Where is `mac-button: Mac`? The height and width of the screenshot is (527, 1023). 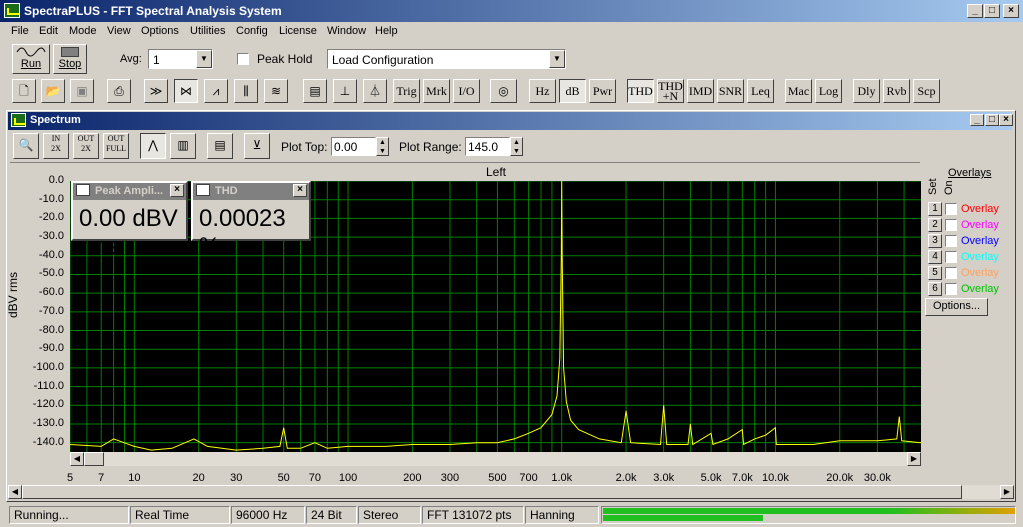
mac-button: Mac is located at coordinates (798, 91).